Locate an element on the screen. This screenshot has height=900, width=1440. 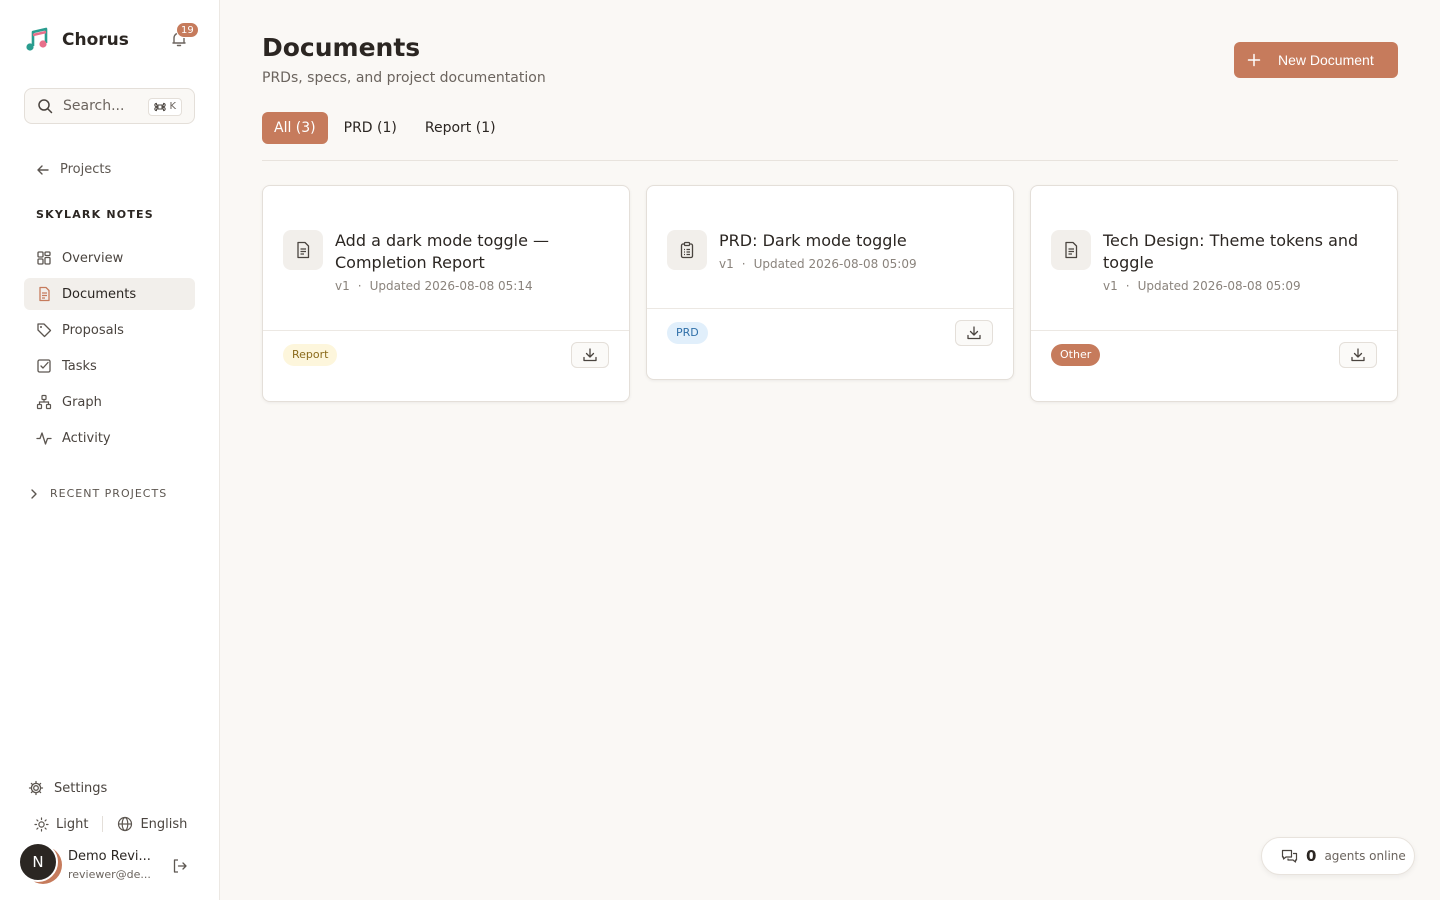
tab-prd: PRD (1) is located at coordinates (370, 128).